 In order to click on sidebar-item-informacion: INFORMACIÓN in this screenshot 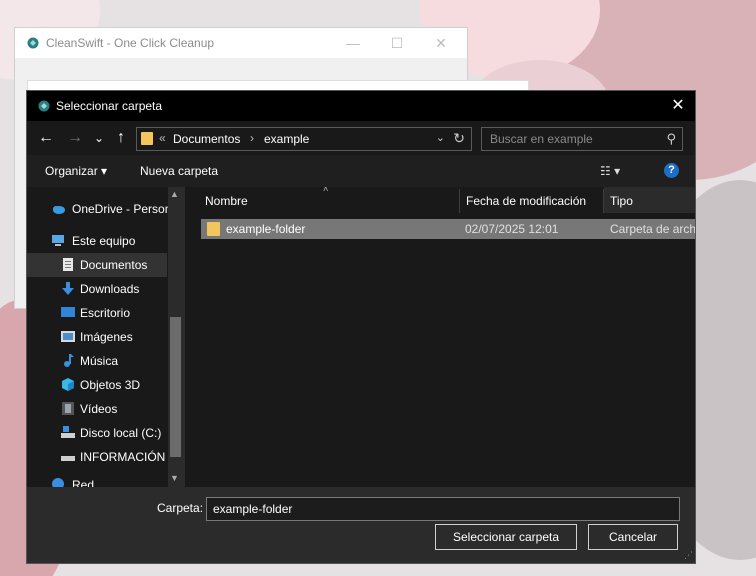, I will do `click(97, 457)`.